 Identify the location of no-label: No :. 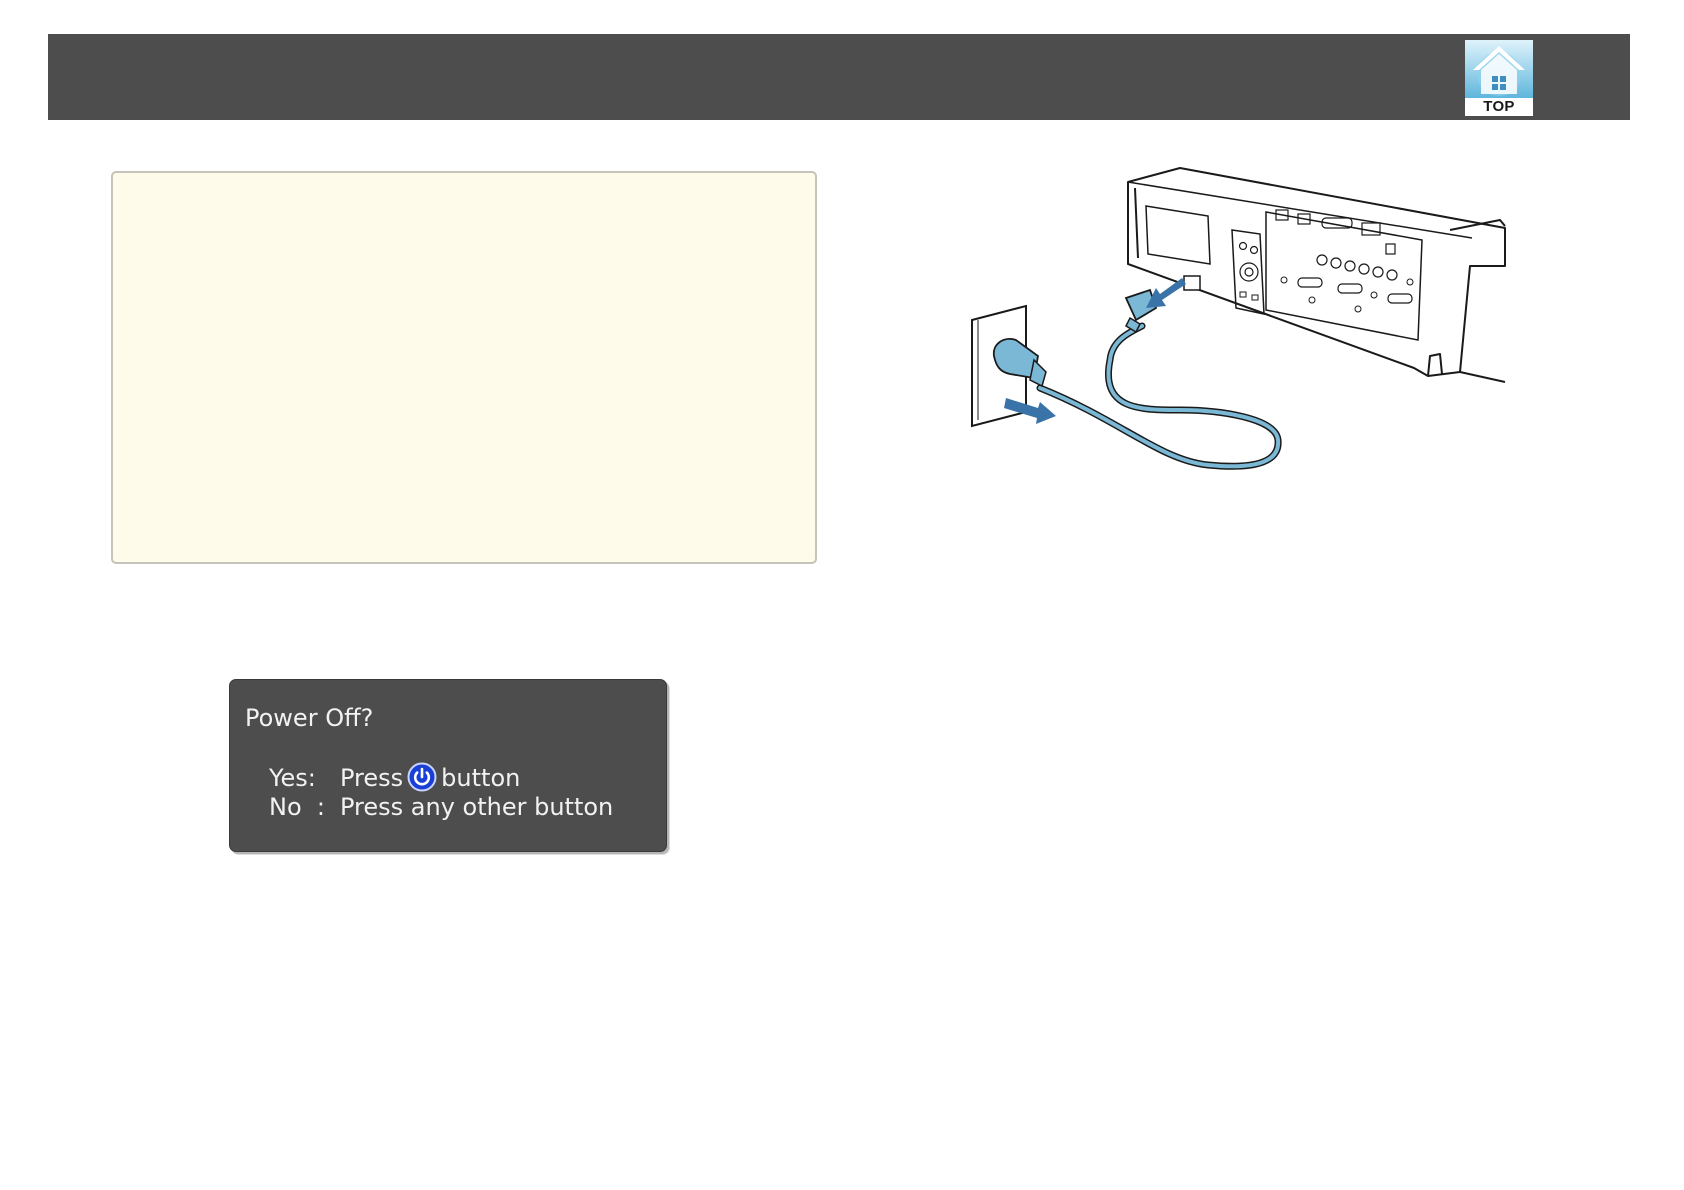
(297, 807).